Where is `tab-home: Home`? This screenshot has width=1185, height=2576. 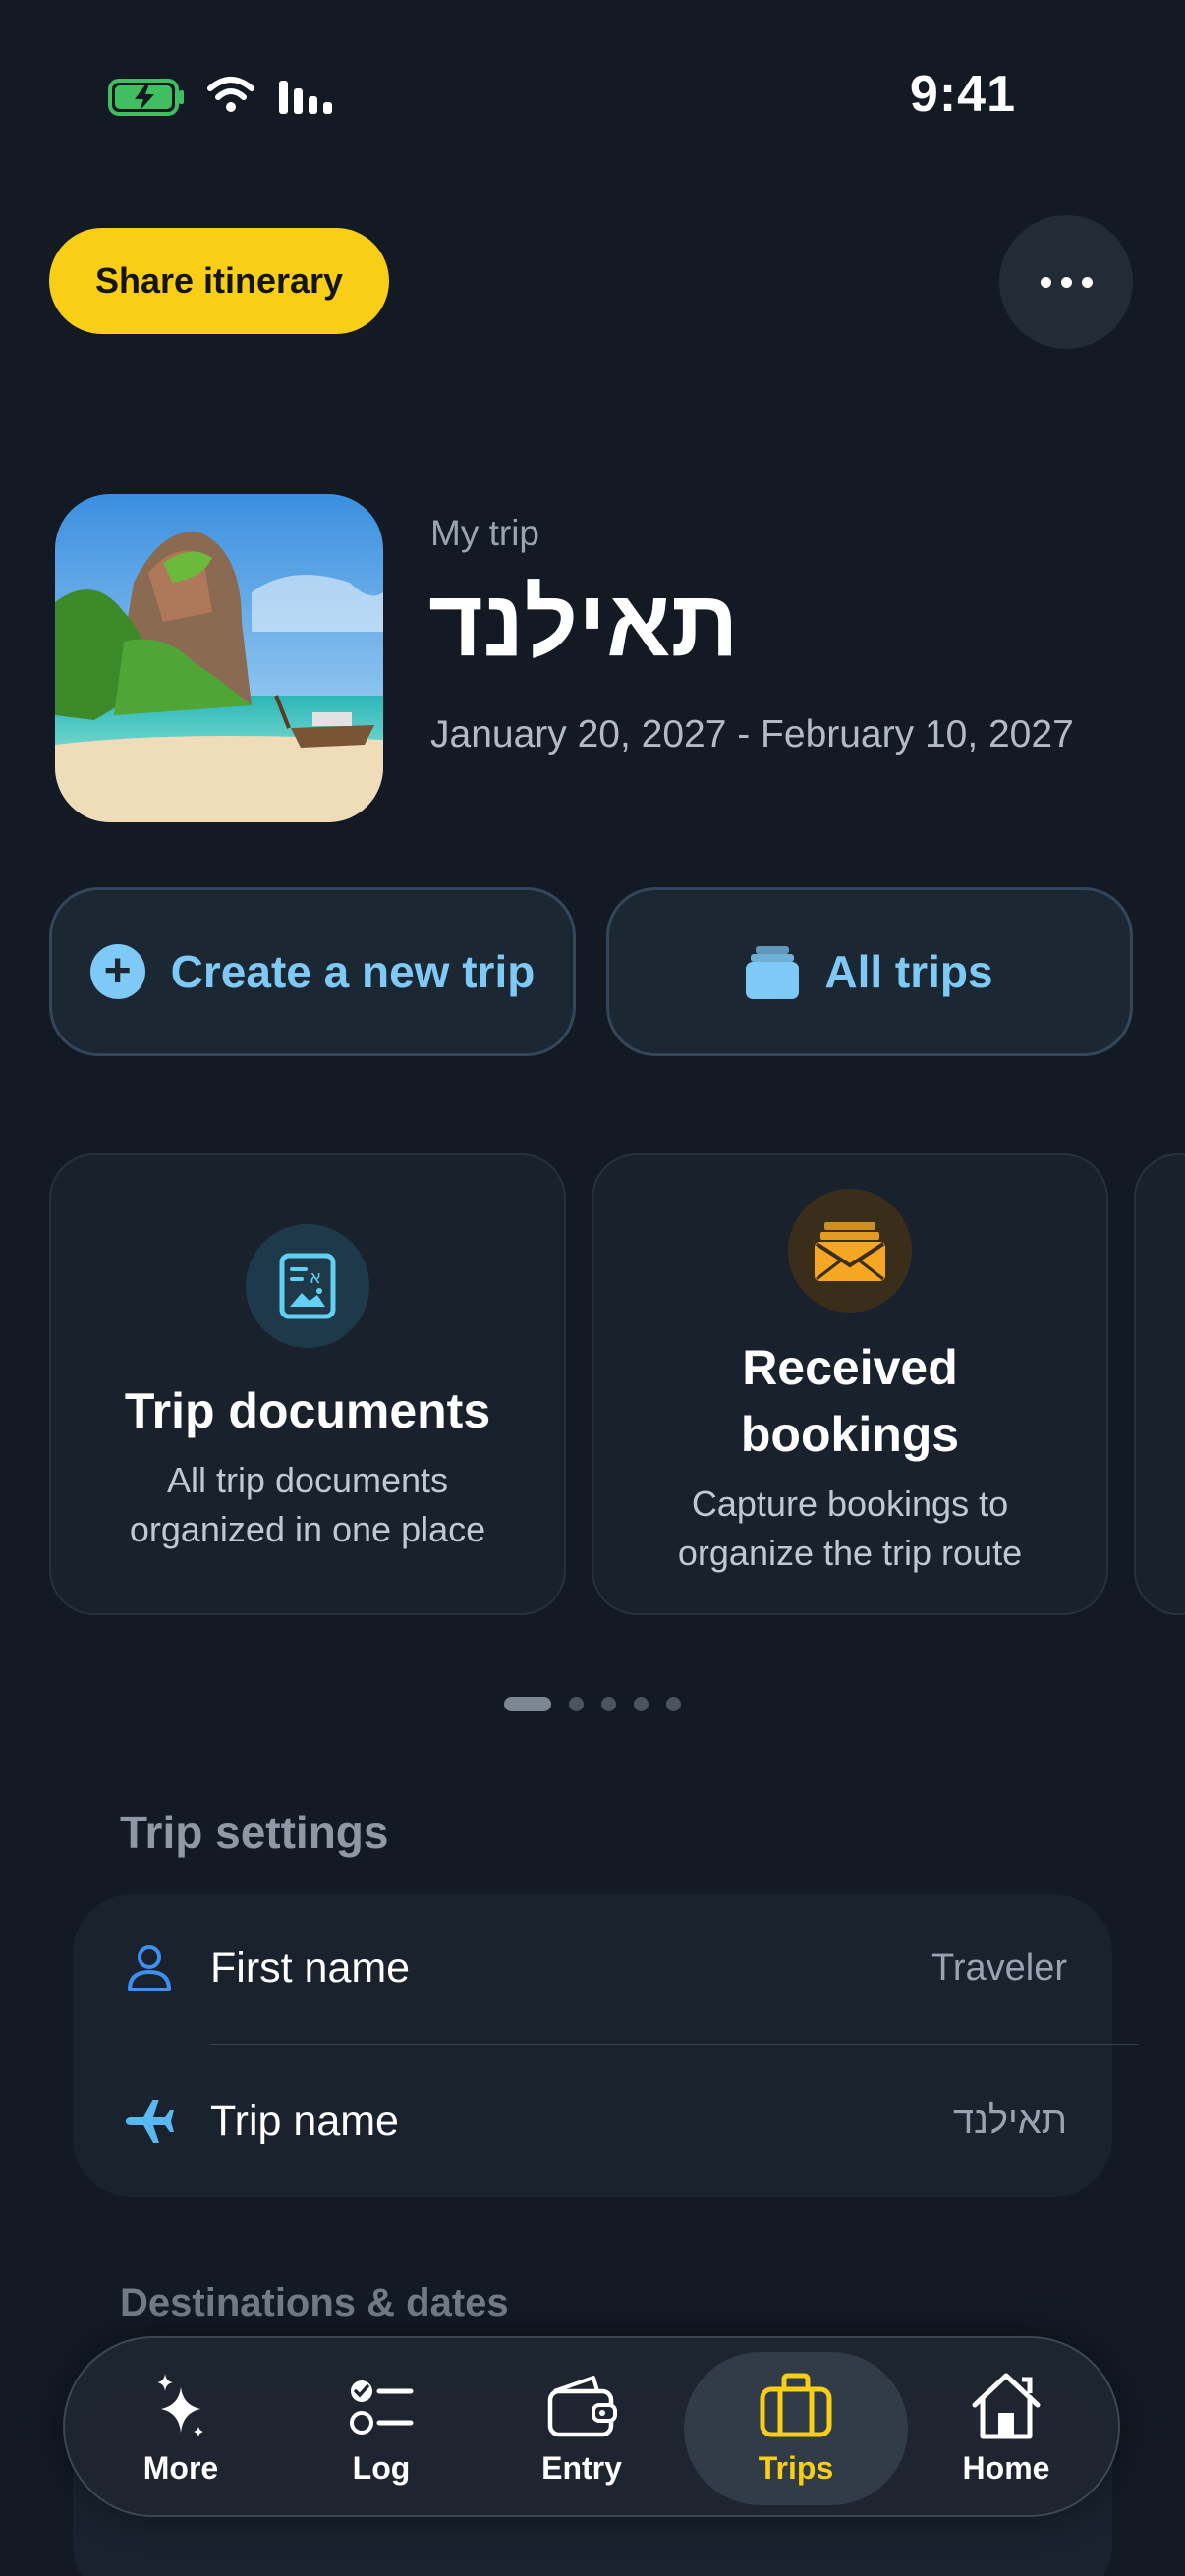 tab-home: Home is located at coordinates (1006, 2428).